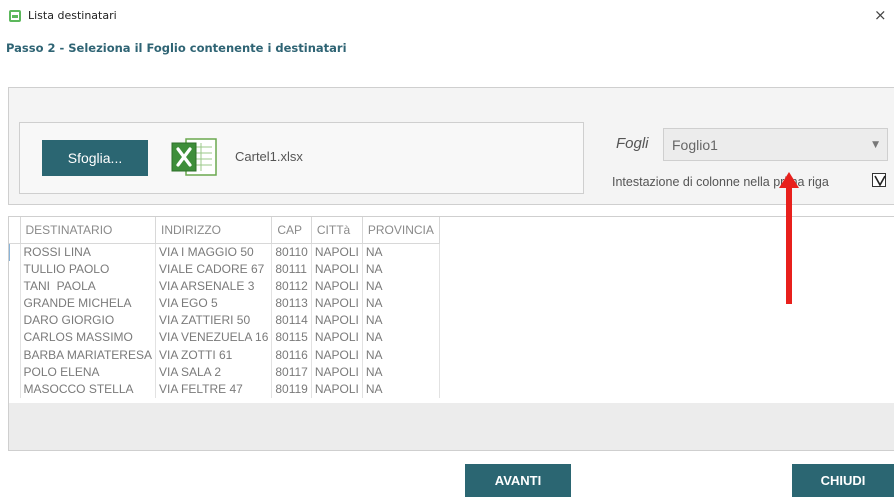 This screenshot has width=894, height=497. Describe the element at coordinates (775, 144) in the screenshot. I see `sheet-select: Foglio1 ▼` at that location.